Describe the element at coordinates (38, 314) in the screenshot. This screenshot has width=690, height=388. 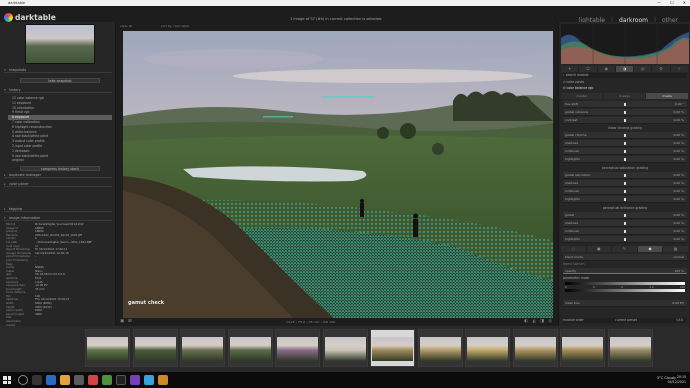
I see `info-value: 4000` at that location.